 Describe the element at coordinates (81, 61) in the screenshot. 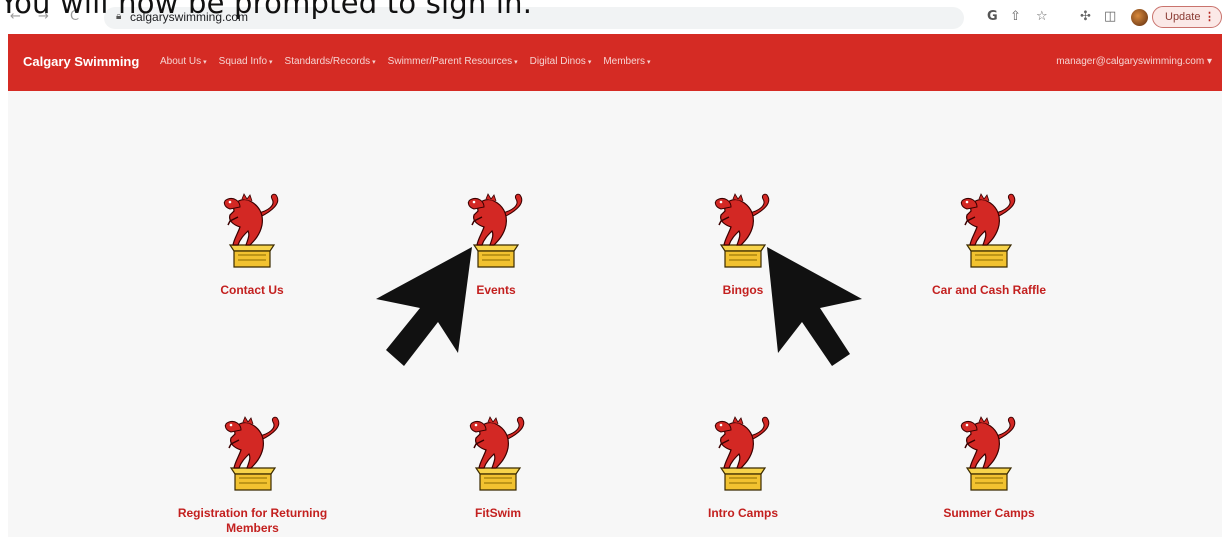

I see `site-brand: Calgary Swimming` at that location.